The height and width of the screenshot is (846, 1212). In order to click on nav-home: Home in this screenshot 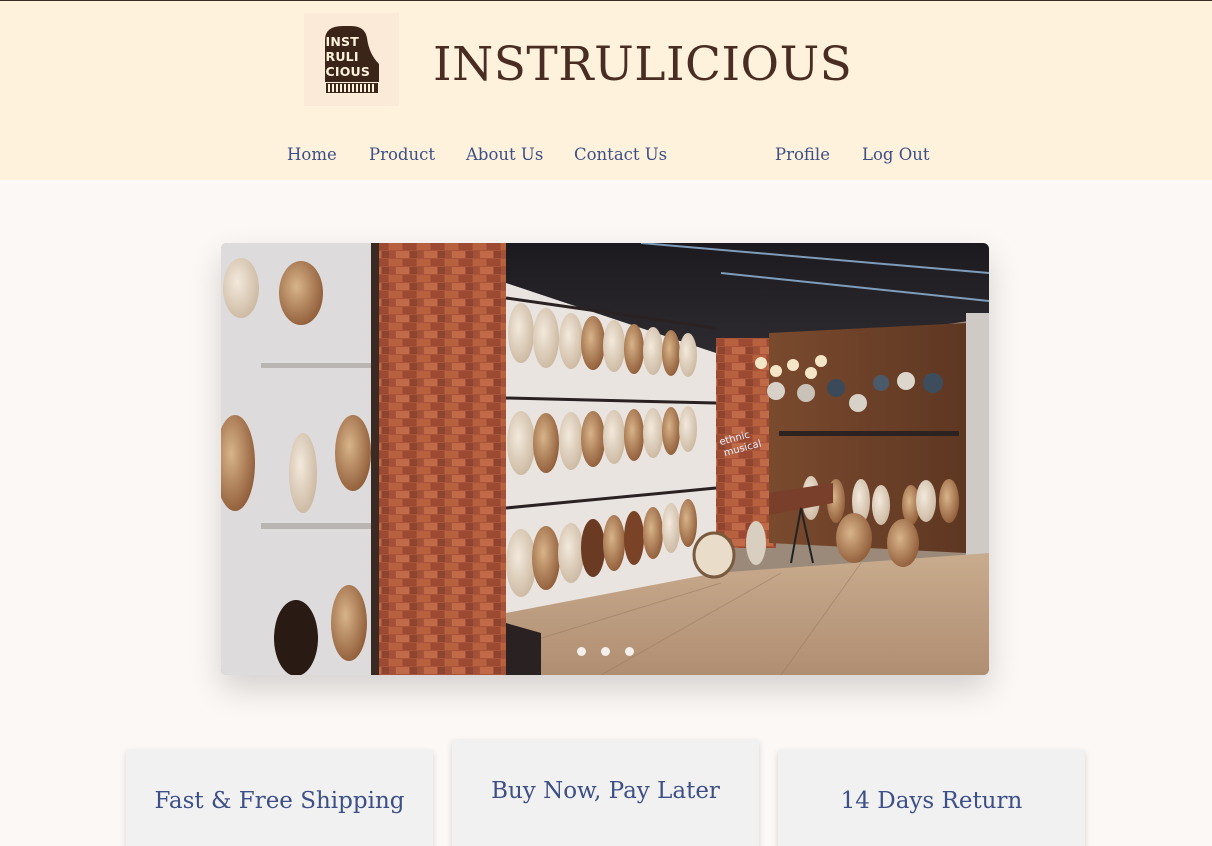, I will do `click(312, 155)`.